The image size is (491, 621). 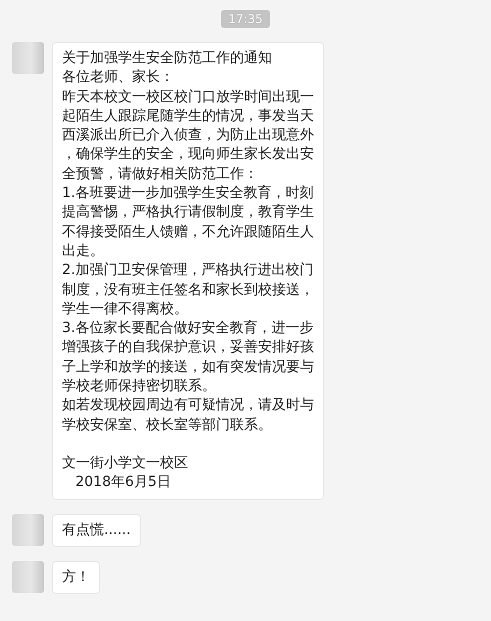 I want to click on message-text: 学校安保室、校长室等部门联系。, so click(x=167, y=425).